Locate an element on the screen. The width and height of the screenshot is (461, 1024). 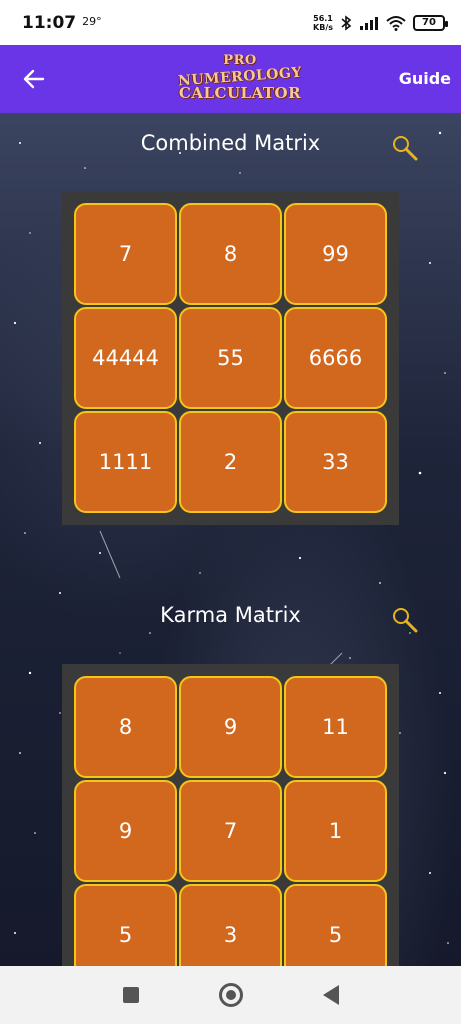
karma-cell: 8 is located at coordinates (125, 727).